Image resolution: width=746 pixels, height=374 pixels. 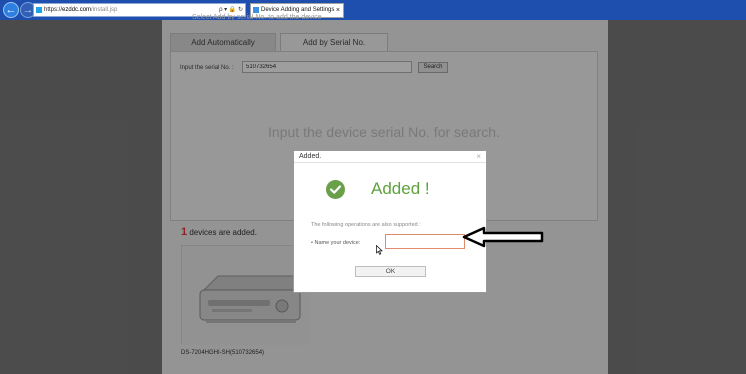 What do you see at coordinates (298, 10) in the screenshot?
I see `tab-title: Device Adding and Settings` at bounding box center [298, 10].